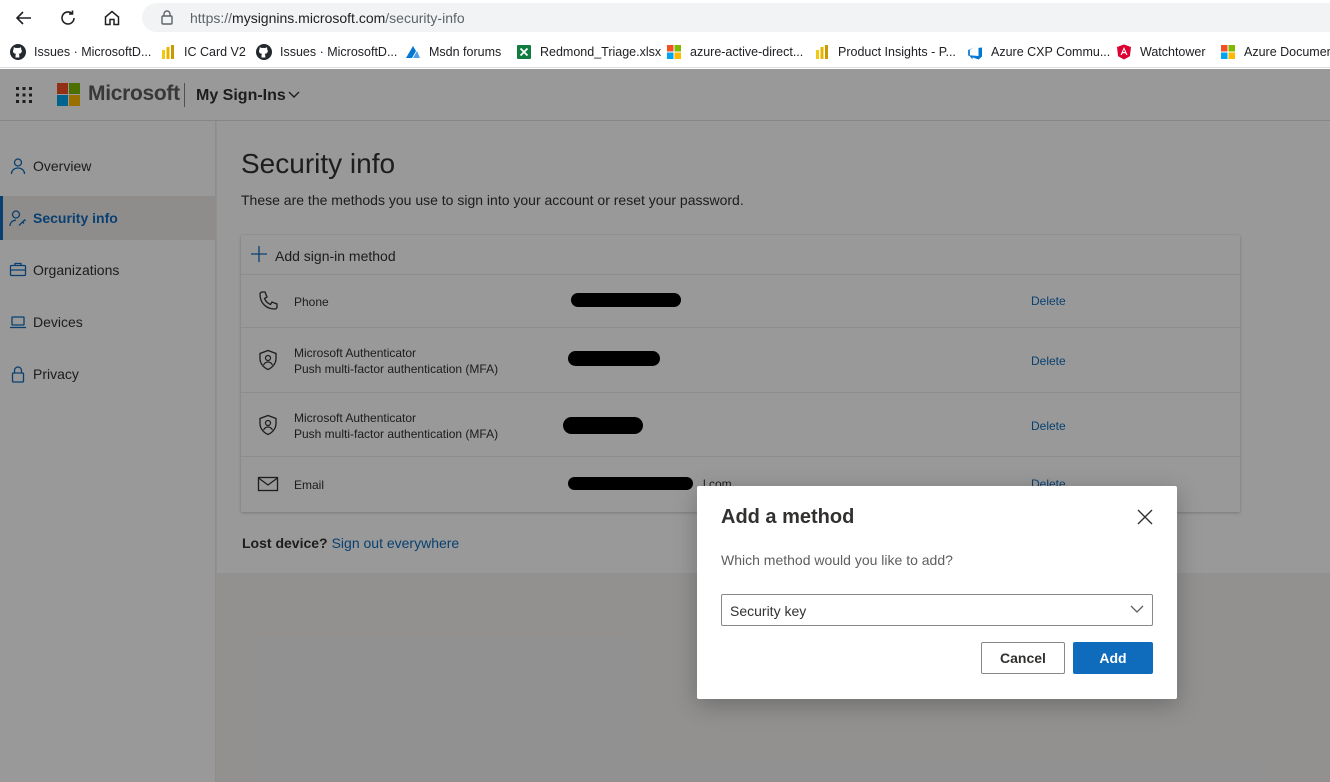 The image size is (1330, 782). What do you see at coordinates (837, 560) in the screenshot?
I see `dialog-prompt: Which method would you like to add?` at bounding box center [837, 560].